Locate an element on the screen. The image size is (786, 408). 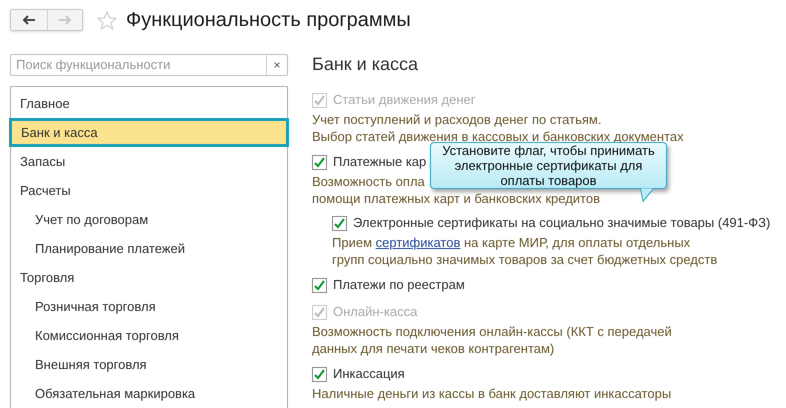
option-description: данных для печати чеков контрагентам) is located at coordinates (433, 348).